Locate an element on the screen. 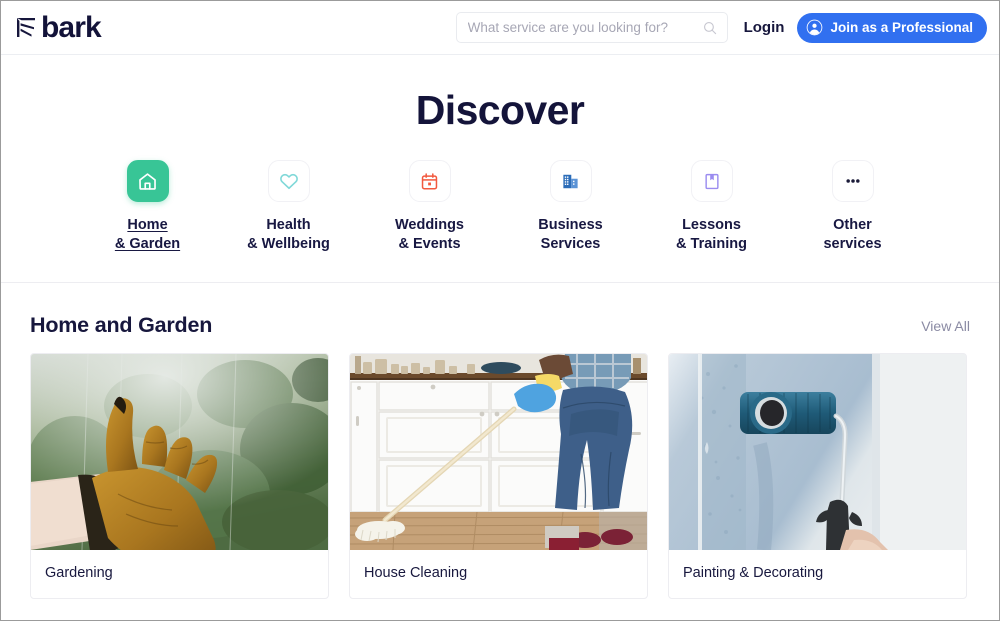  join-button-label: Join as a Professional is located at coordinates (901, 27).